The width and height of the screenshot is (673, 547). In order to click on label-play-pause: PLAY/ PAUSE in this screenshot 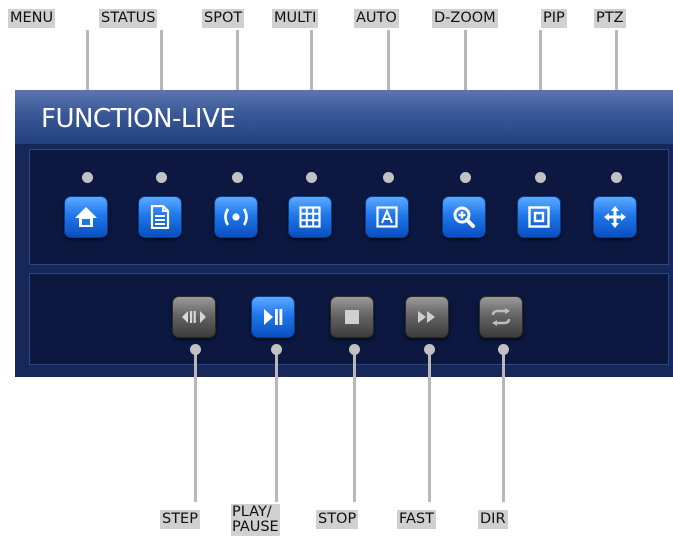, I will do `click(255, 520)`.